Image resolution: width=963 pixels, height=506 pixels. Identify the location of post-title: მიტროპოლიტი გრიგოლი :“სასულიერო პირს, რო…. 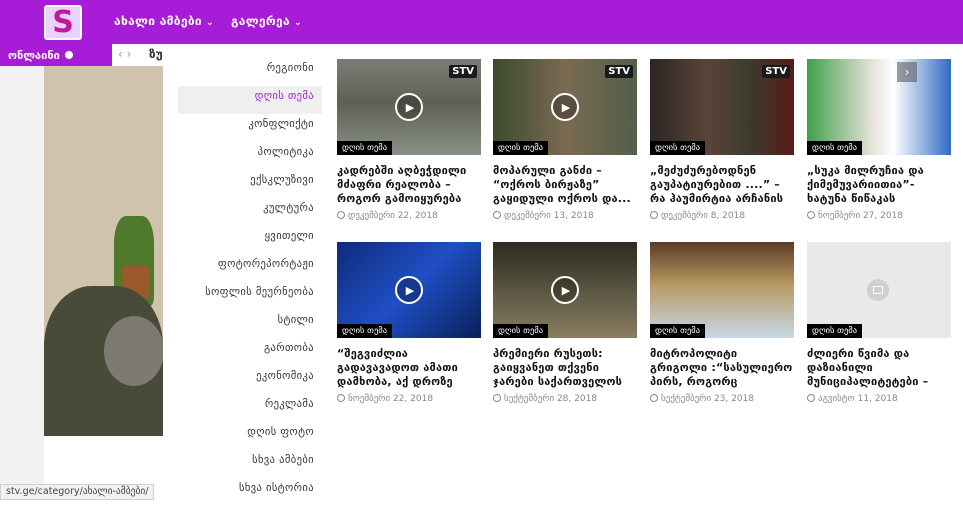
(722, 368).